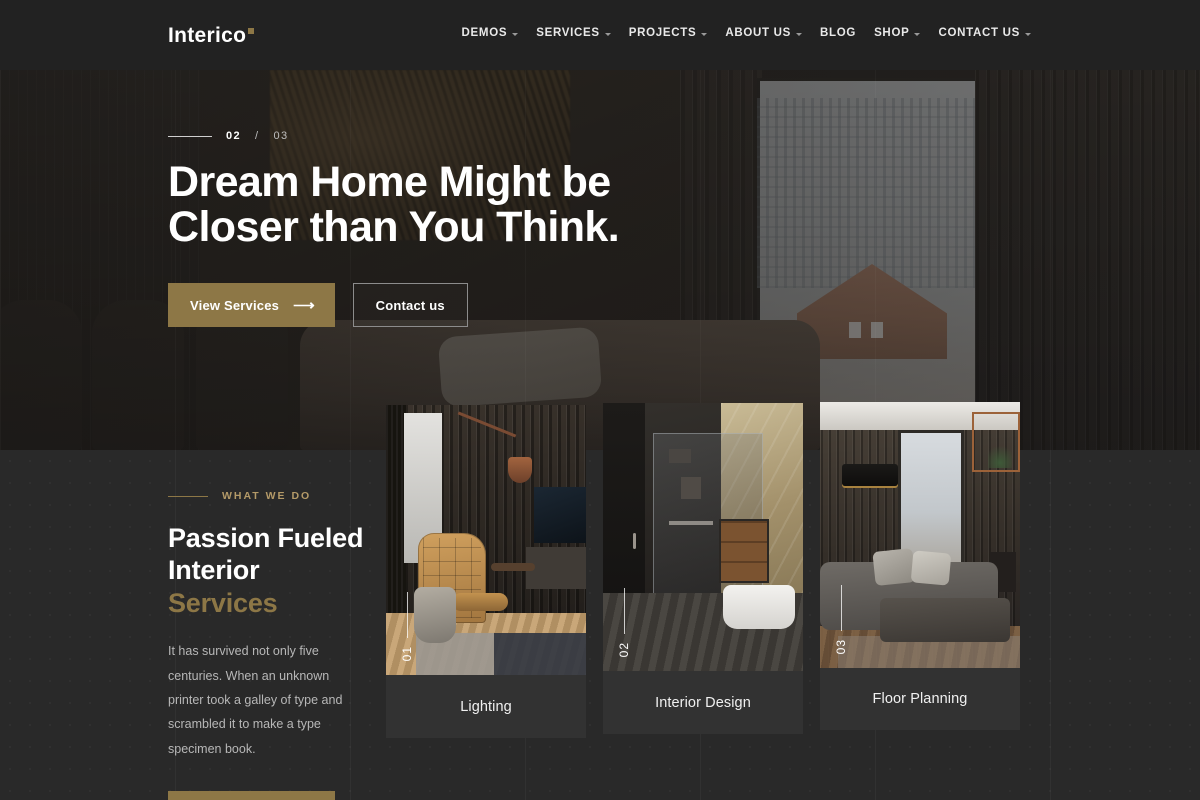 The height and width of the screenshot is (800, 1200). I want to click on service-card-number: 02, so click(624, 649).